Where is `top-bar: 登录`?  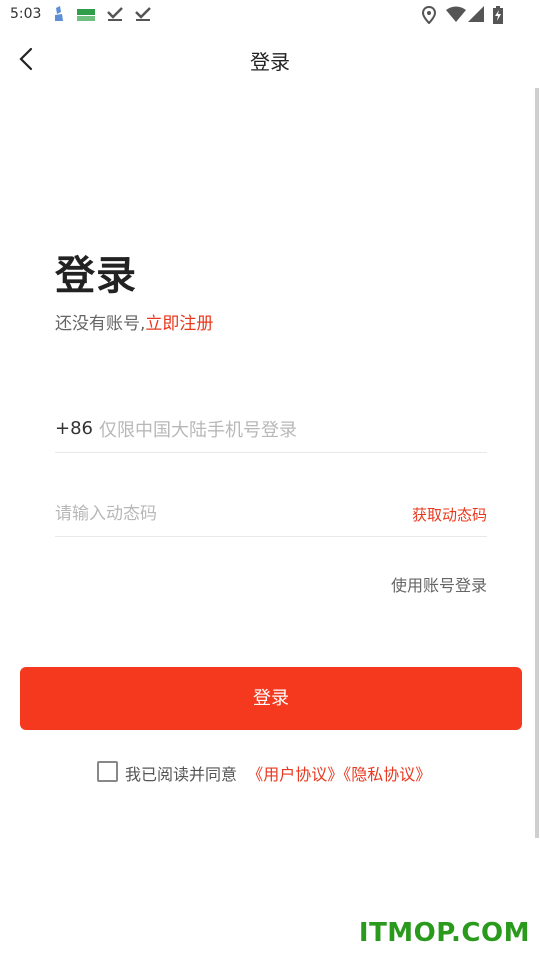
top-bar: 登录 is located at coordinates (270, 59).